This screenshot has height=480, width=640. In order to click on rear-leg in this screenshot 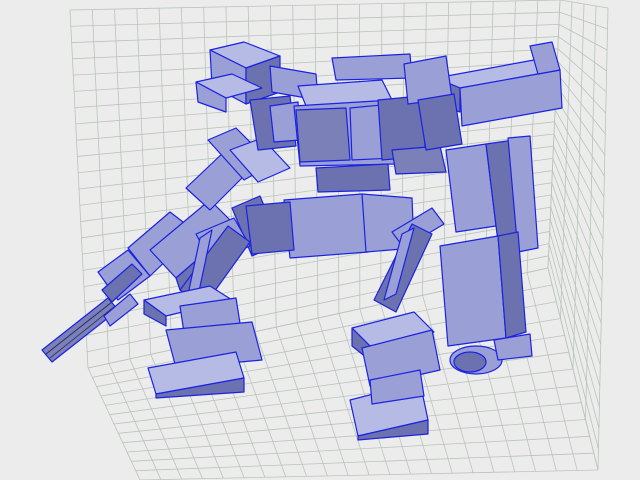, I will do `click(486, 303)`.